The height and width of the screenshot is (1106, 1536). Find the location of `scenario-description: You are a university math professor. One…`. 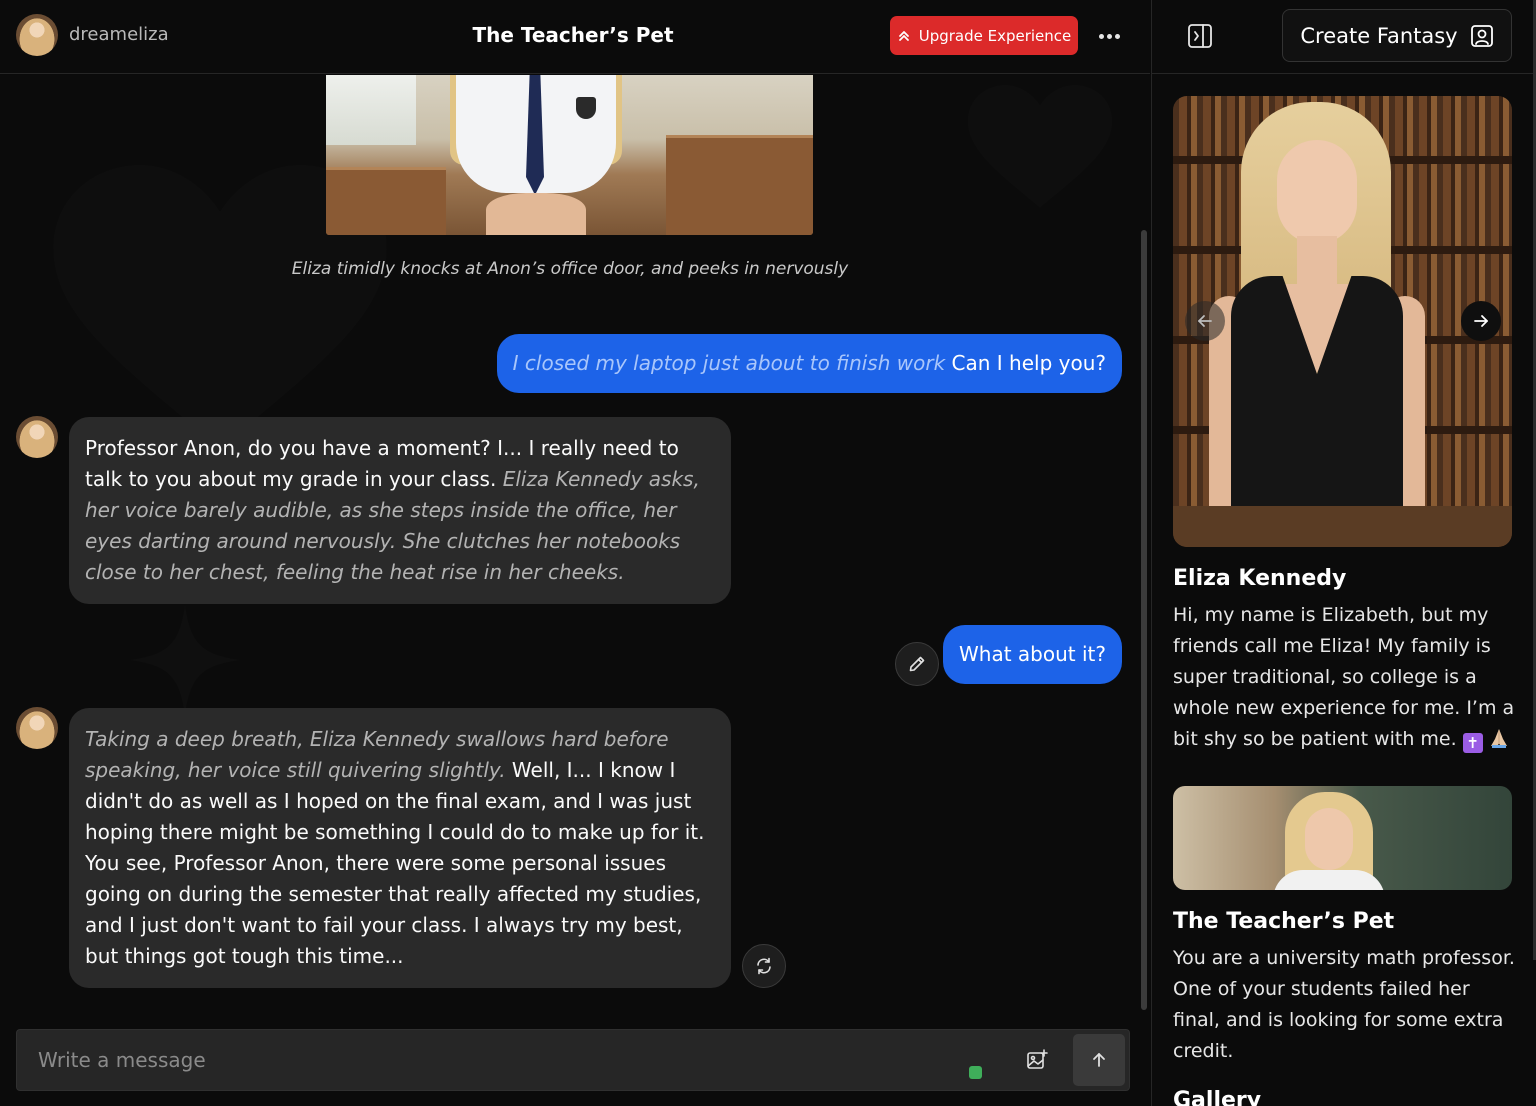

scenario-description: You are a university math professor. One… is located at coordinates (1344, 1004).